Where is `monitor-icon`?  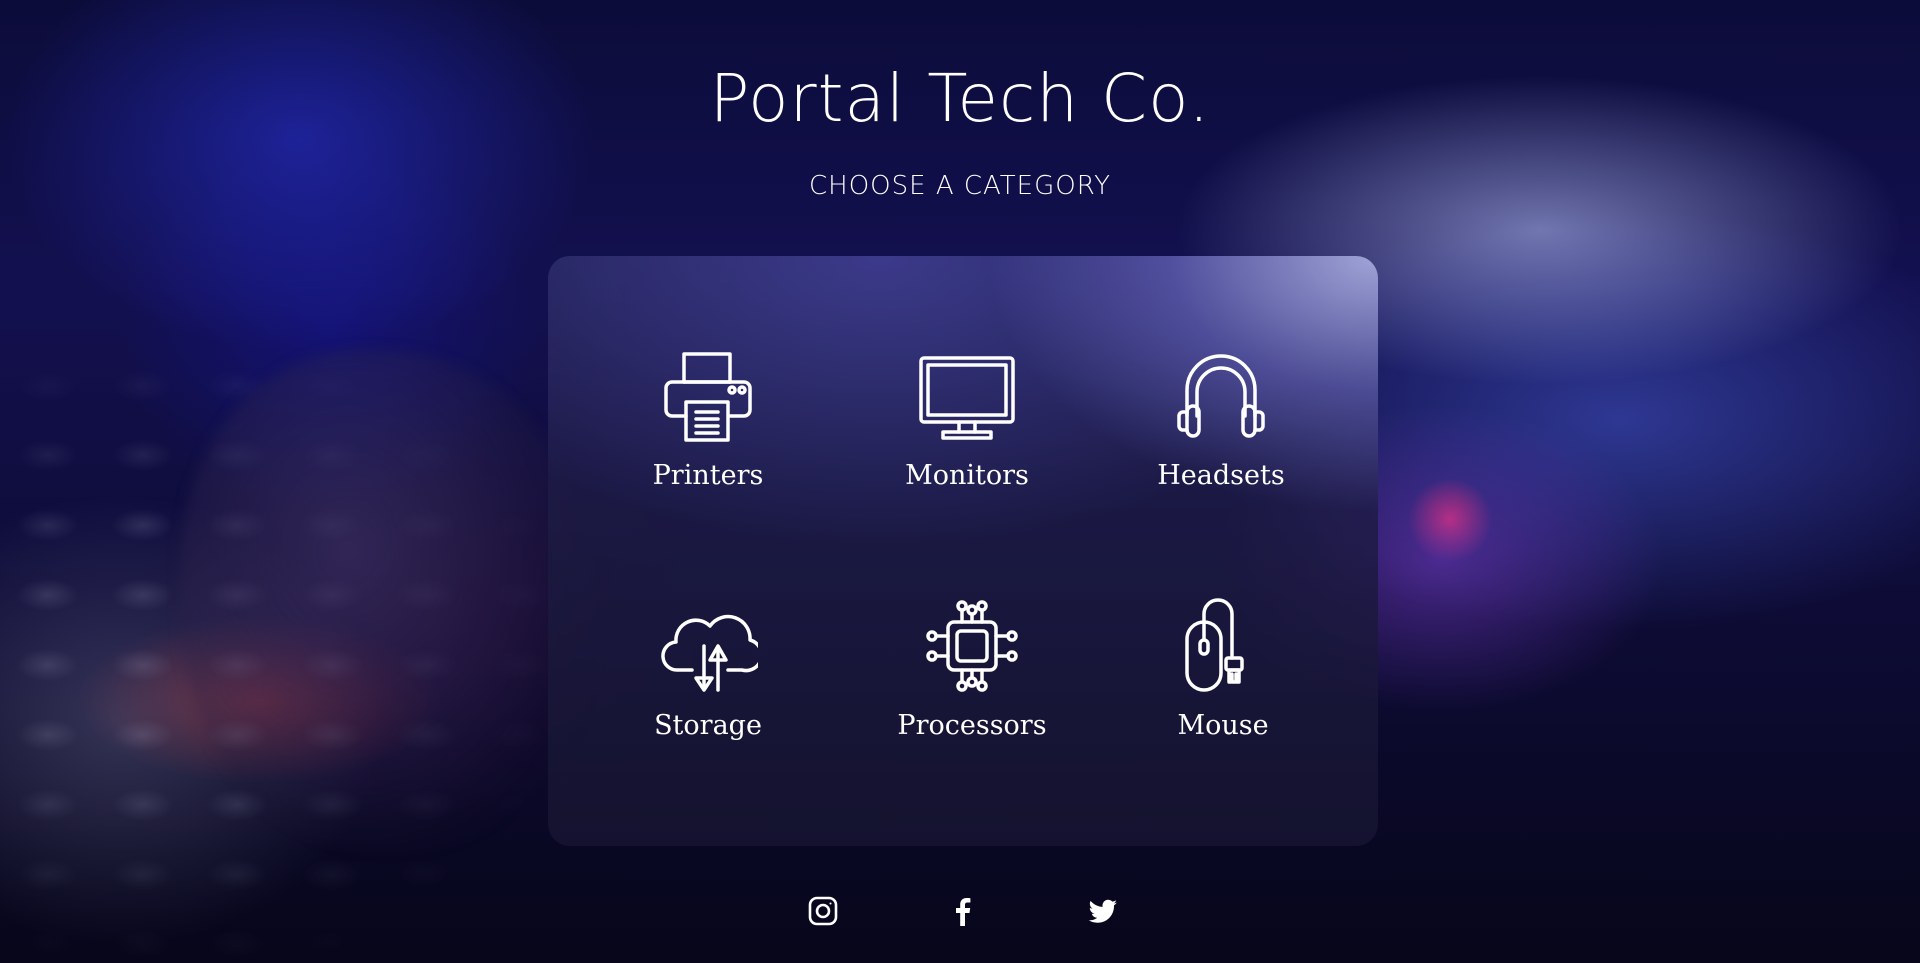
monitor-icon is located at coordinates (967, 398).